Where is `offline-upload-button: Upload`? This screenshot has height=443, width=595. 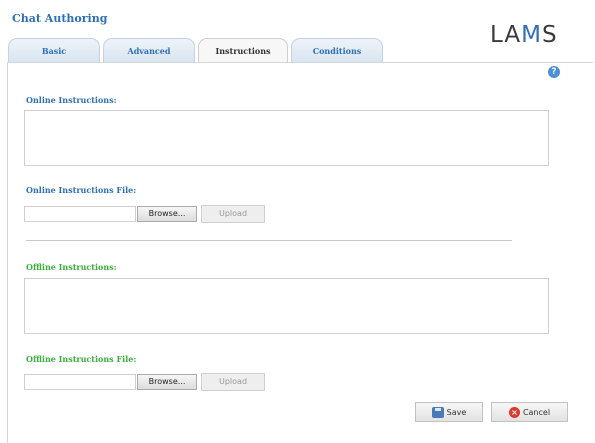 offline-upload-button: Upload is located at coordinates (233, 382).